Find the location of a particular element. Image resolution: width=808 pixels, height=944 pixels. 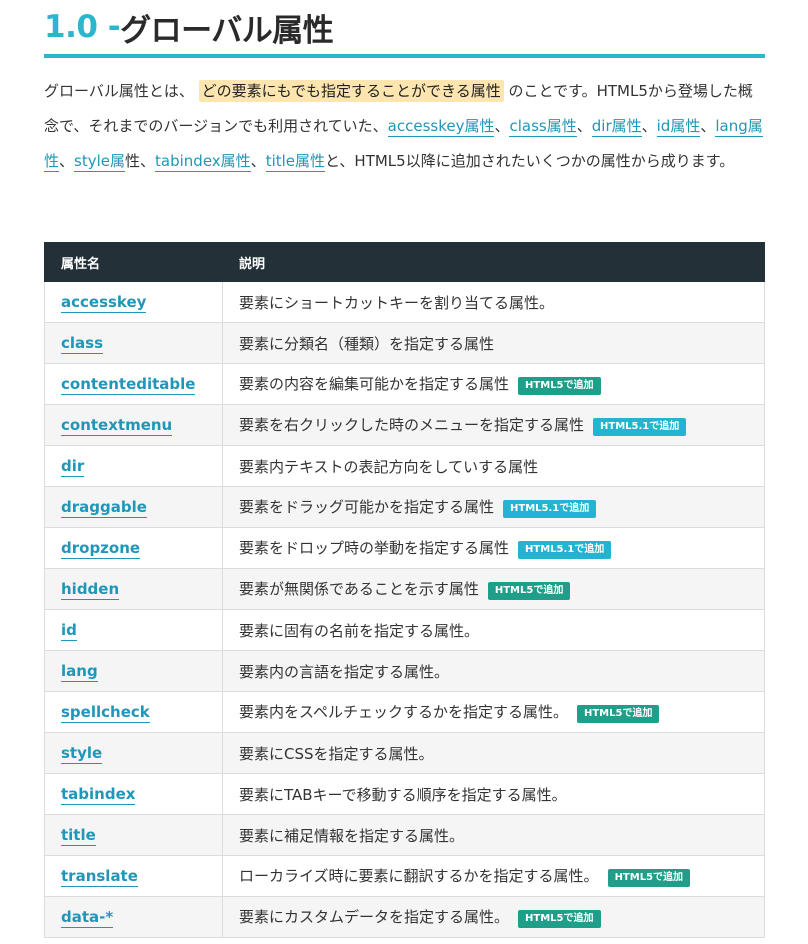

attribute-name-cell: hidden is located at coordinates (133, 589).